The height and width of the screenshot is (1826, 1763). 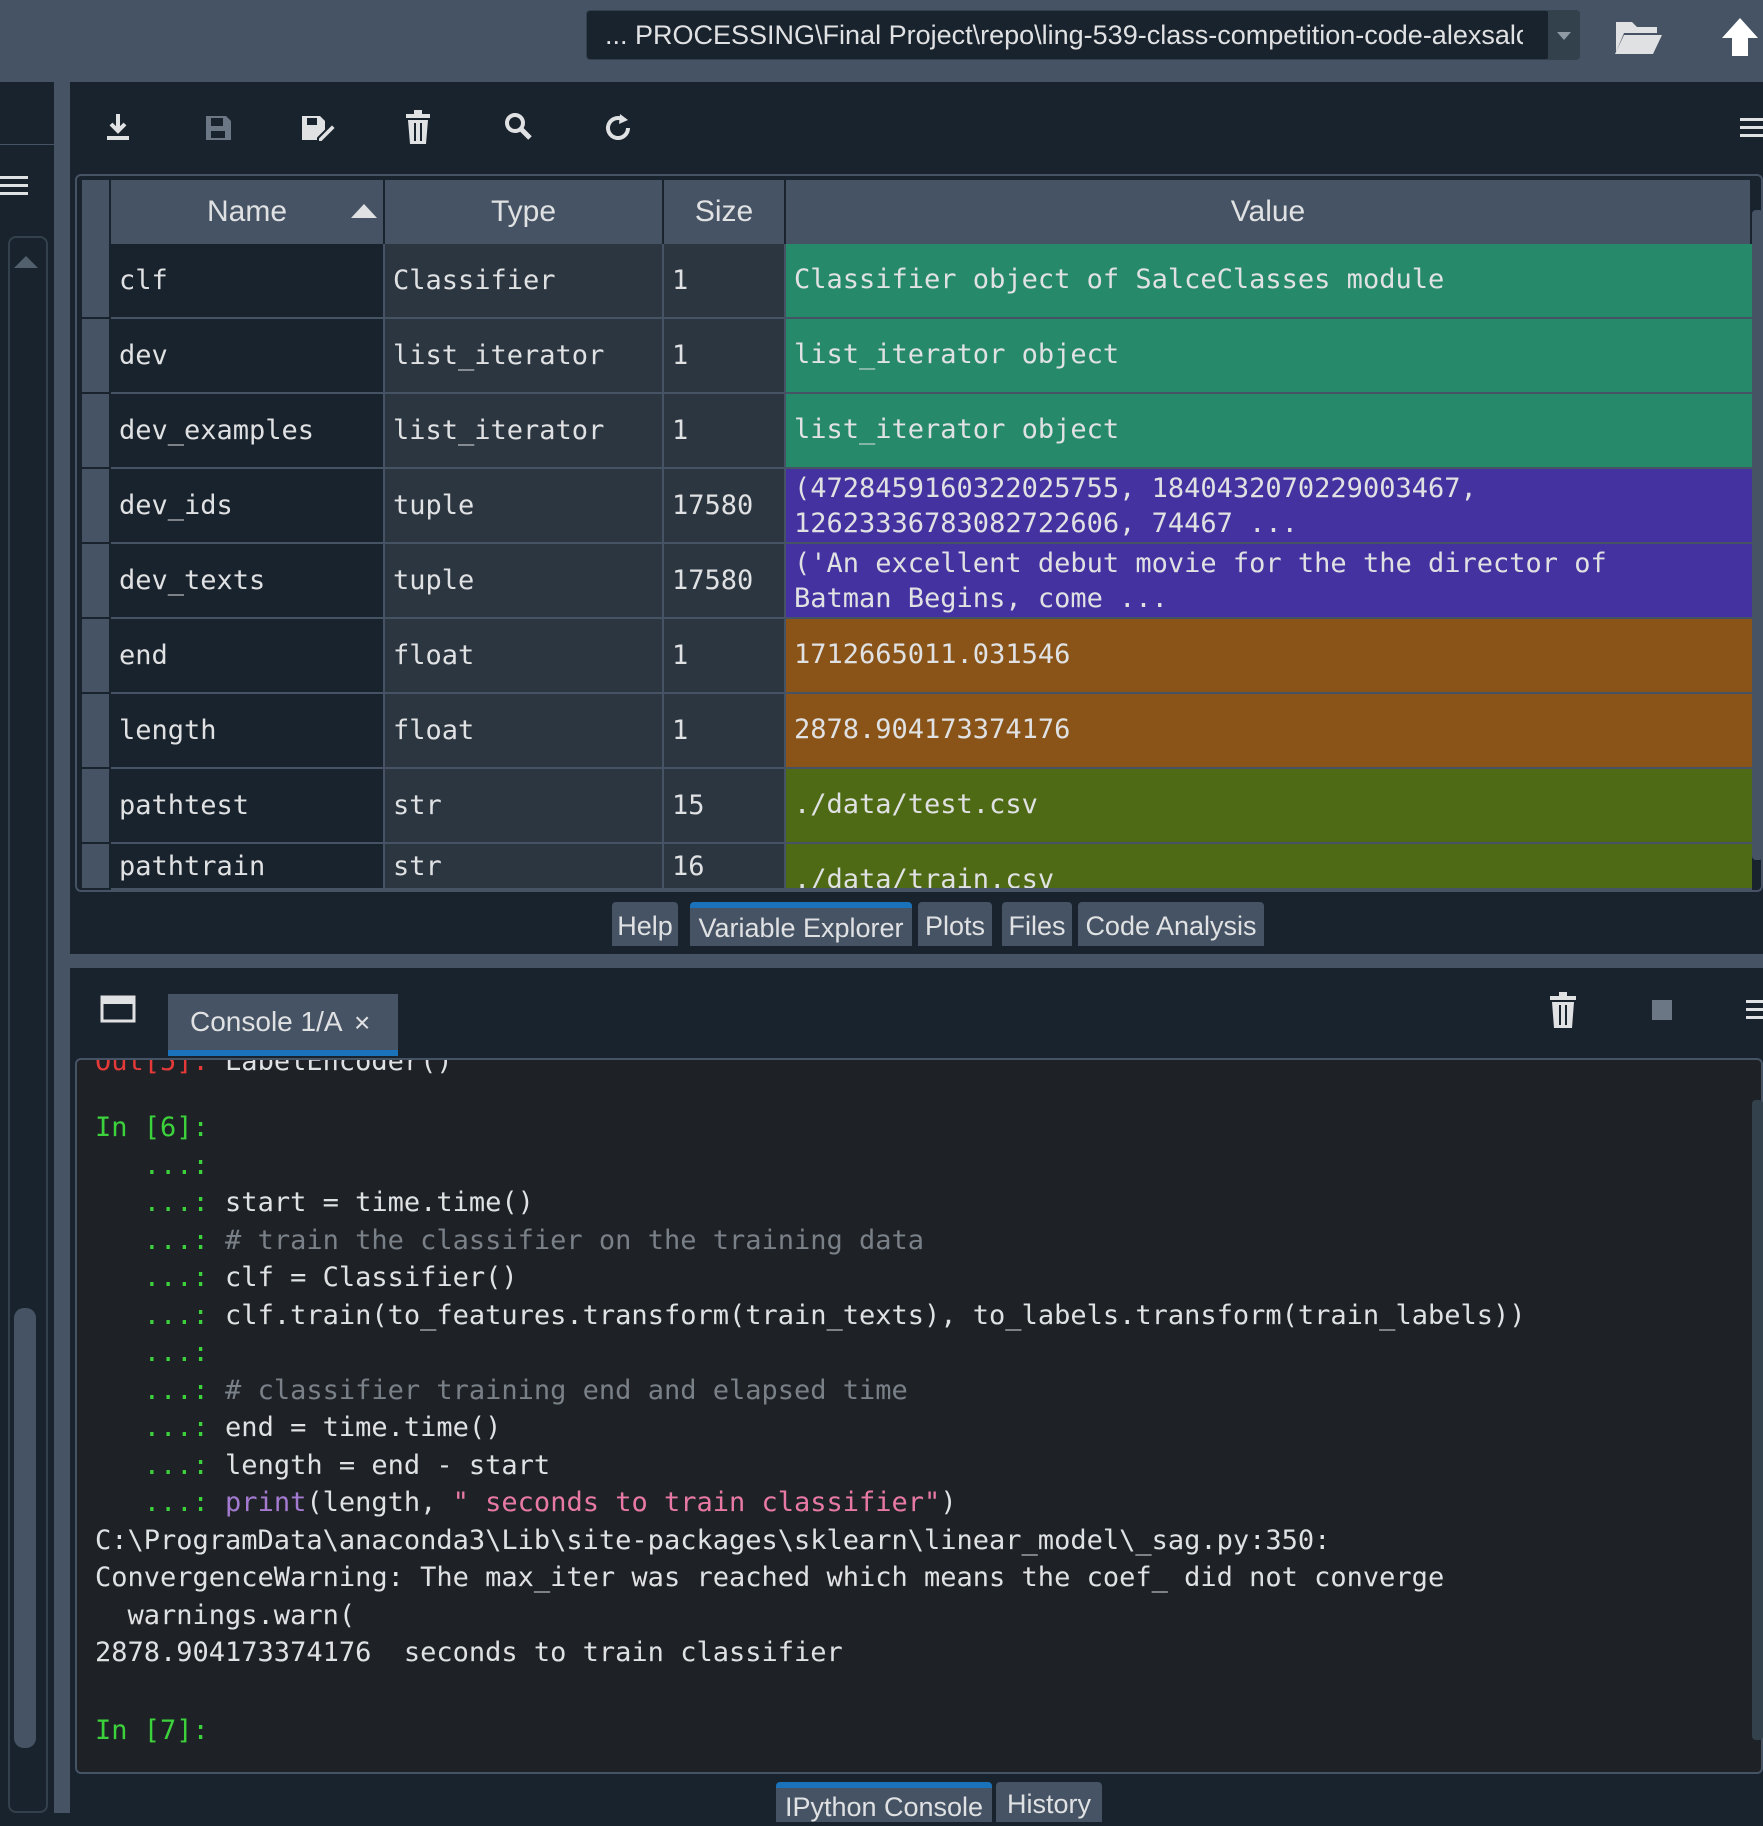 What do you see at coordinates (801, 928) in the screenshot?
I see `tab-label: Variable Explorer` at bounding box center [801, 928].